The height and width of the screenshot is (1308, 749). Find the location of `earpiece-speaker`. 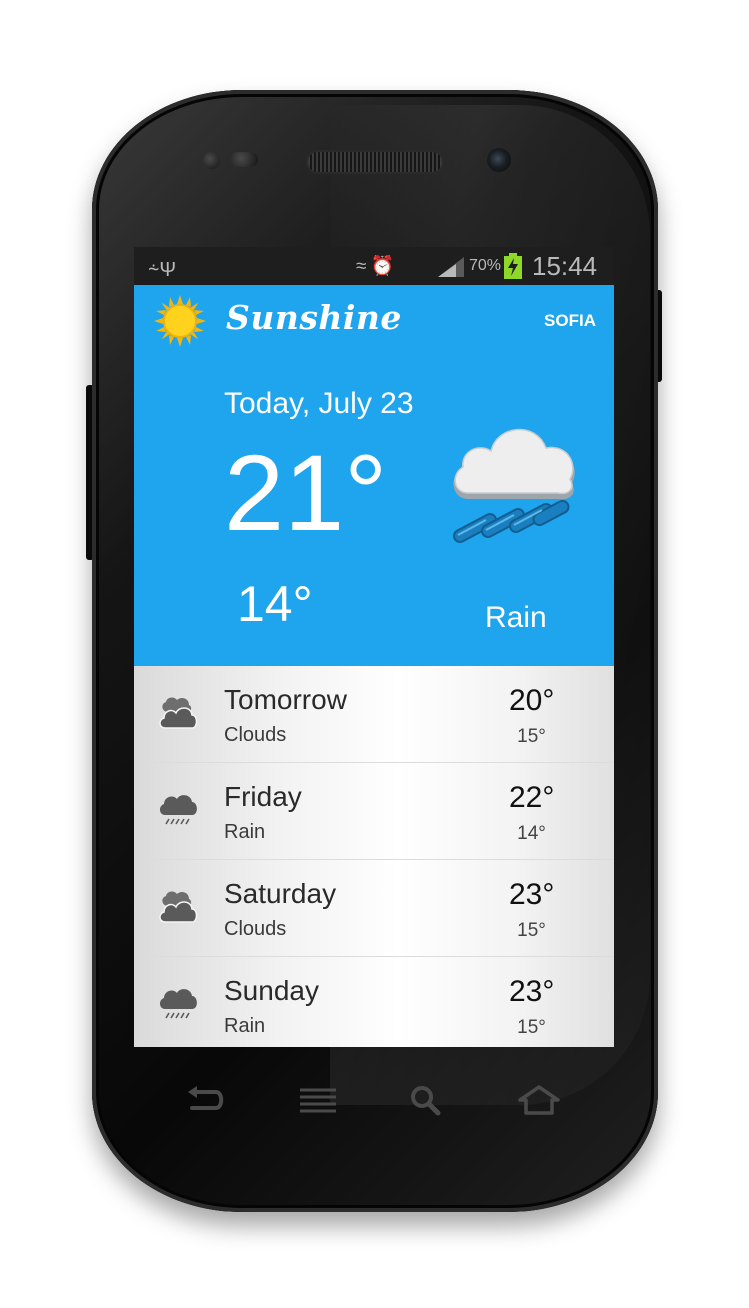

earpiece-speaker is located at coordinates (375, 162).